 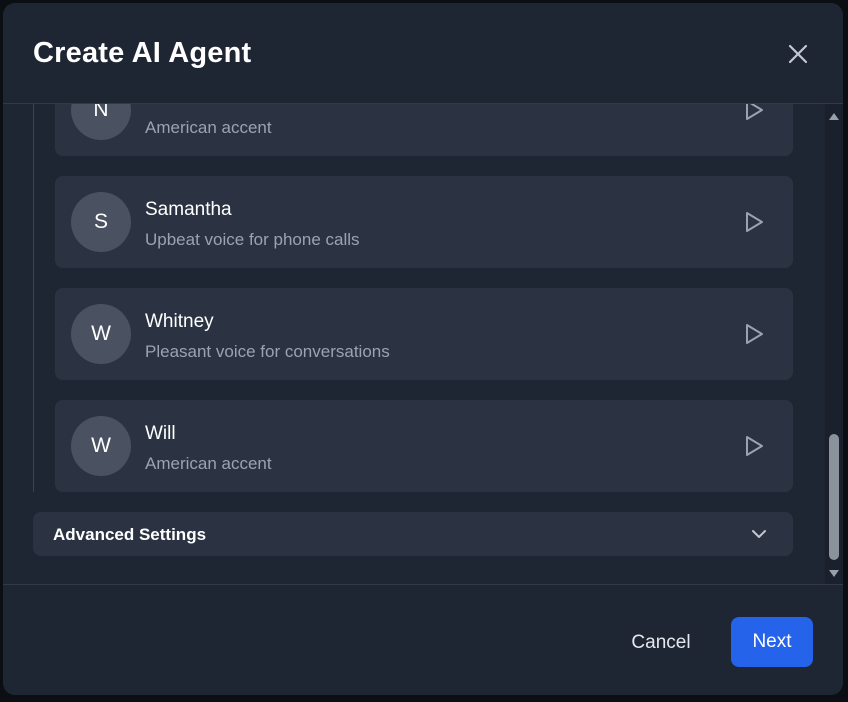 I want to click on voice-description: Upbeat voice for phone calls, so click(x=252, y=239).